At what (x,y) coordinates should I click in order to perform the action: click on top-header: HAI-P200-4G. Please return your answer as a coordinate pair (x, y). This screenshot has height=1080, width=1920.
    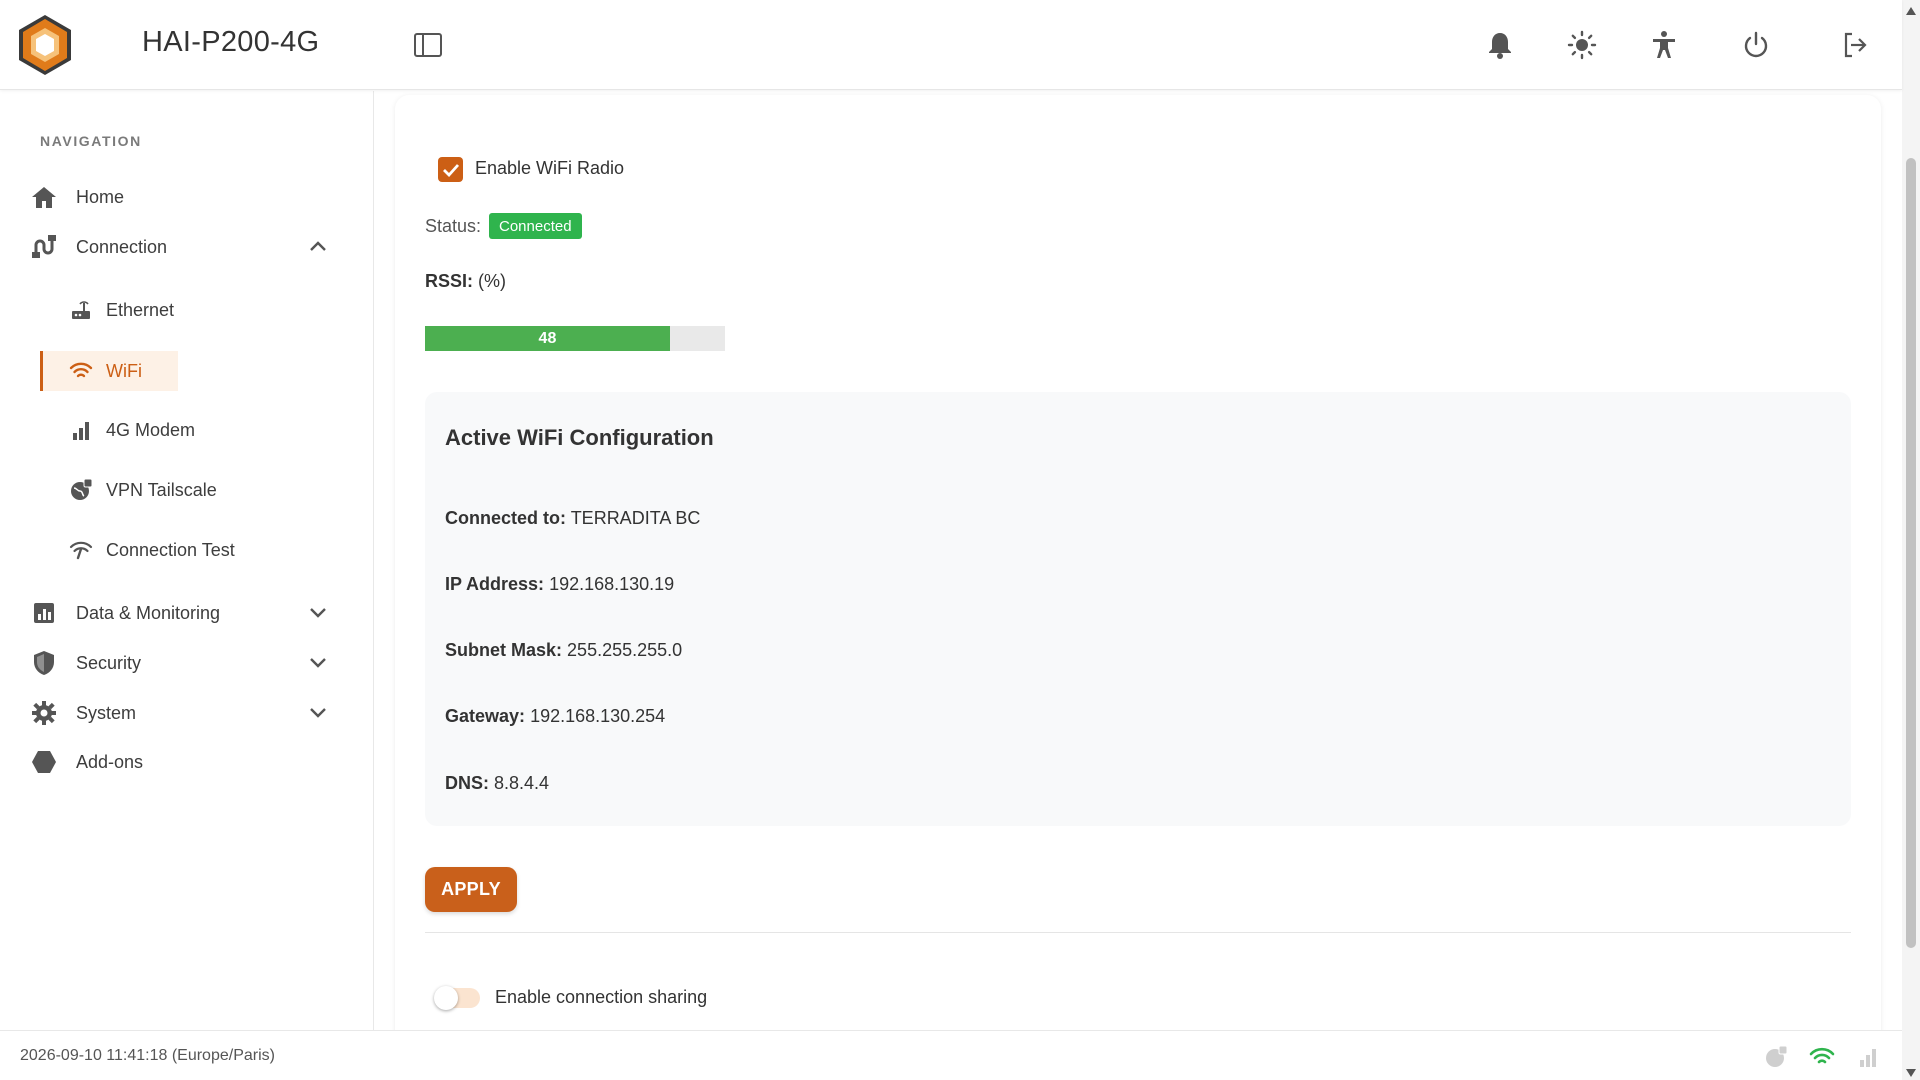
    Looking at the image, I should click on (951, 45).